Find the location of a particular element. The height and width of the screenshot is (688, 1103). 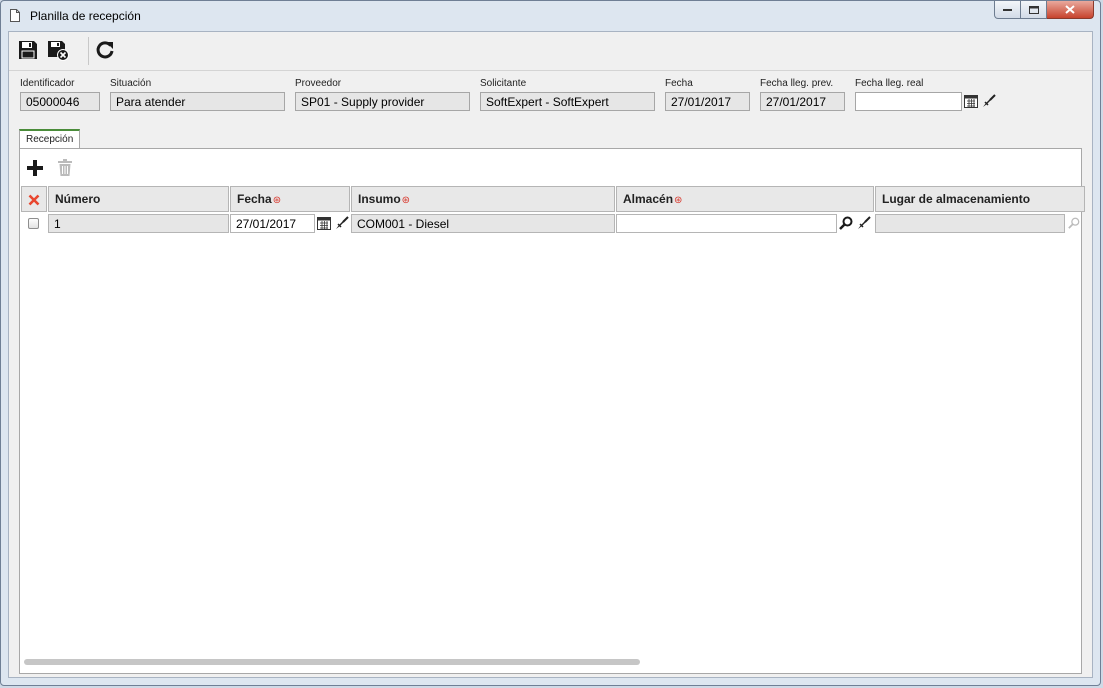

toolbar-separator is located at coordinates (88, 51).